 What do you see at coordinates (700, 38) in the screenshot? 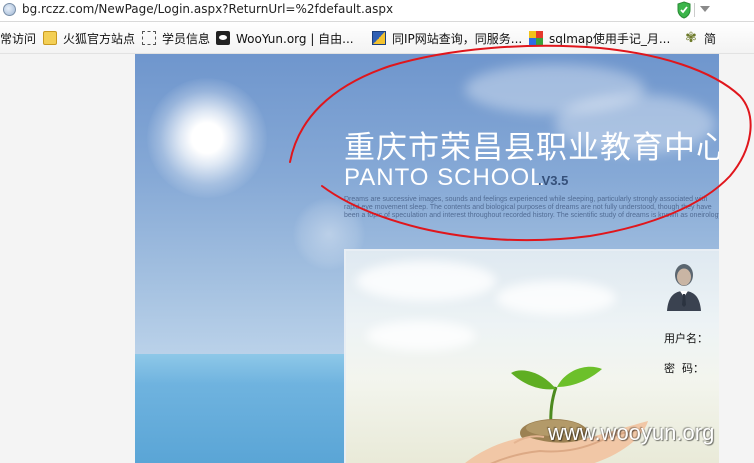
I see `bookmark-simple: ✾ 简` at bounding box center [700, 38].